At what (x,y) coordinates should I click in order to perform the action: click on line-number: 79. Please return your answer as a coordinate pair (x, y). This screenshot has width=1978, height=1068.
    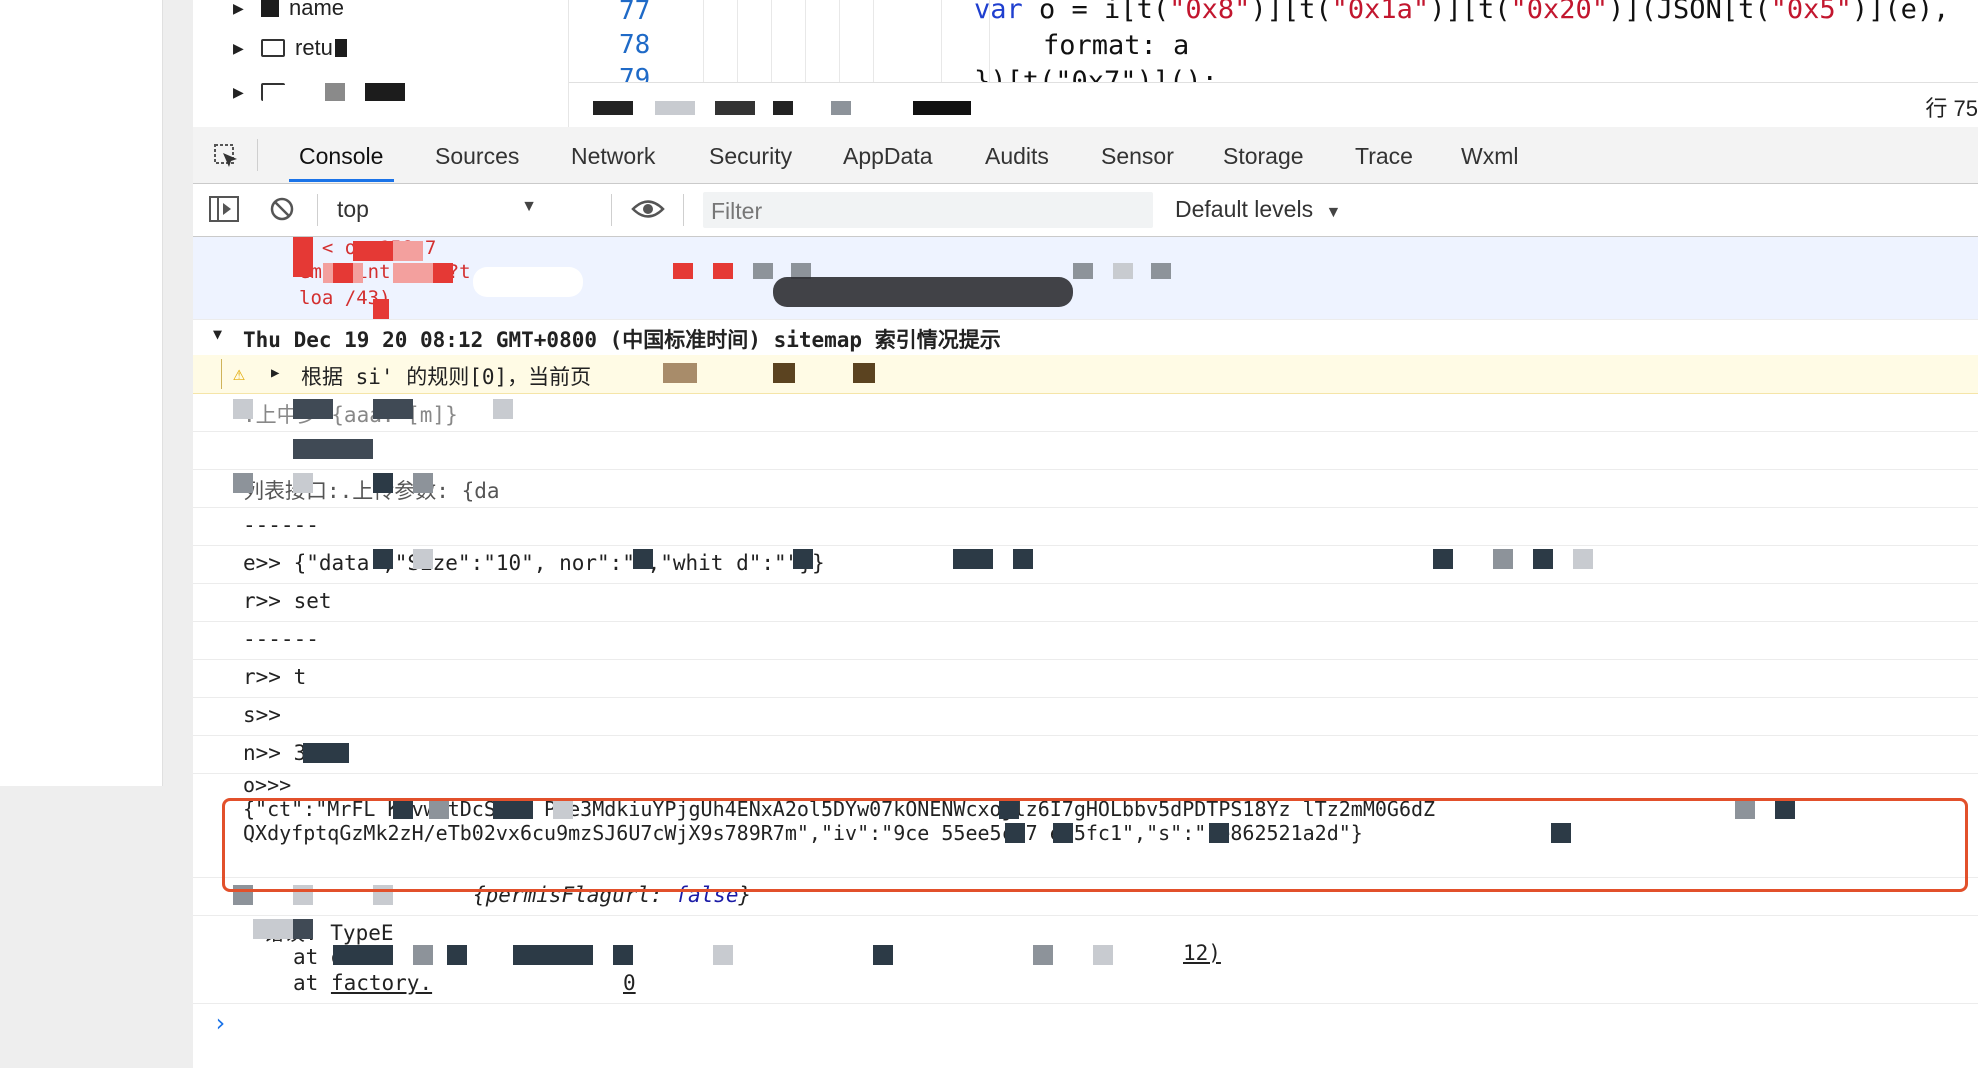
    Looking at the image, I should click on (635, 73).